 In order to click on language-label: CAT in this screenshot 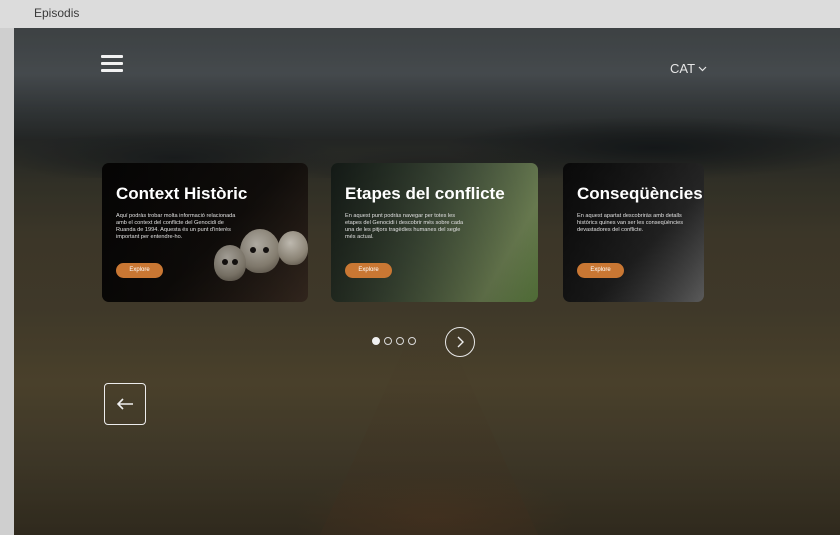, I will do `click(683, 68)`.